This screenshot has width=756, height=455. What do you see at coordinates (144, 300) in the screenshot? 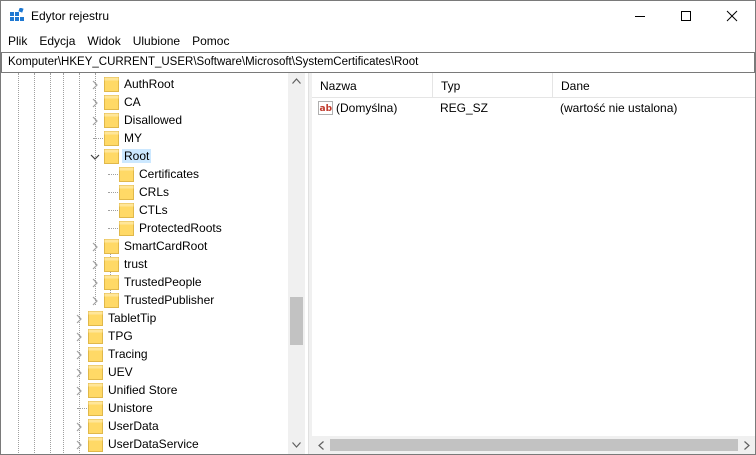
I see `tree-item: TrustedPublisher` at bounding box center [144, 300].